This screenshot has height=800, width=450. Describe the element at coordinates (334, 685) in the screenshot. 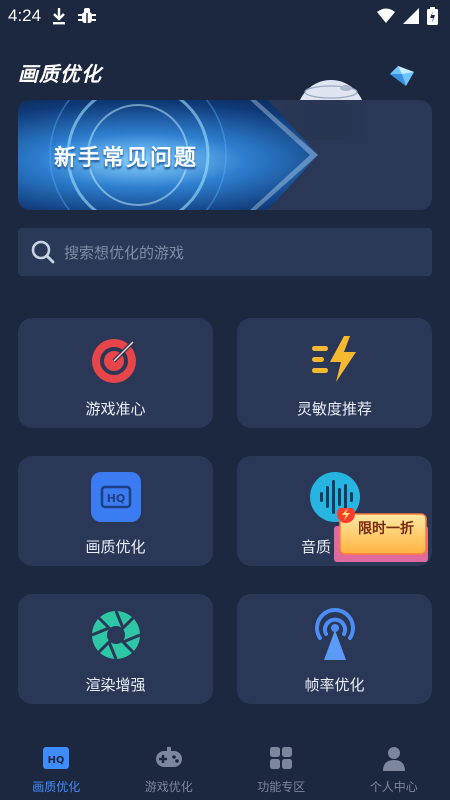

I see `card-label: 帧率优化` at that location.